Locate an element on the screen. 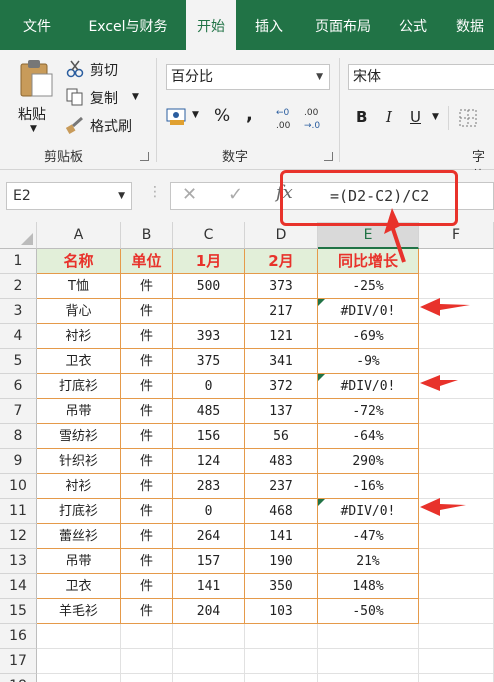  cell-a4: 衬衫 is located at coordinates (79, 336).